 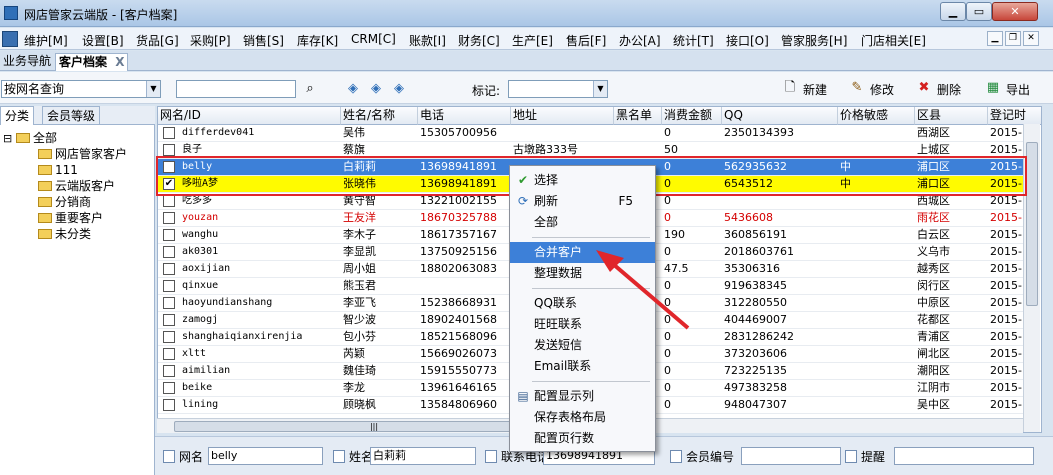 I want to click on nick-field: belly, so click(x=265, y=456).